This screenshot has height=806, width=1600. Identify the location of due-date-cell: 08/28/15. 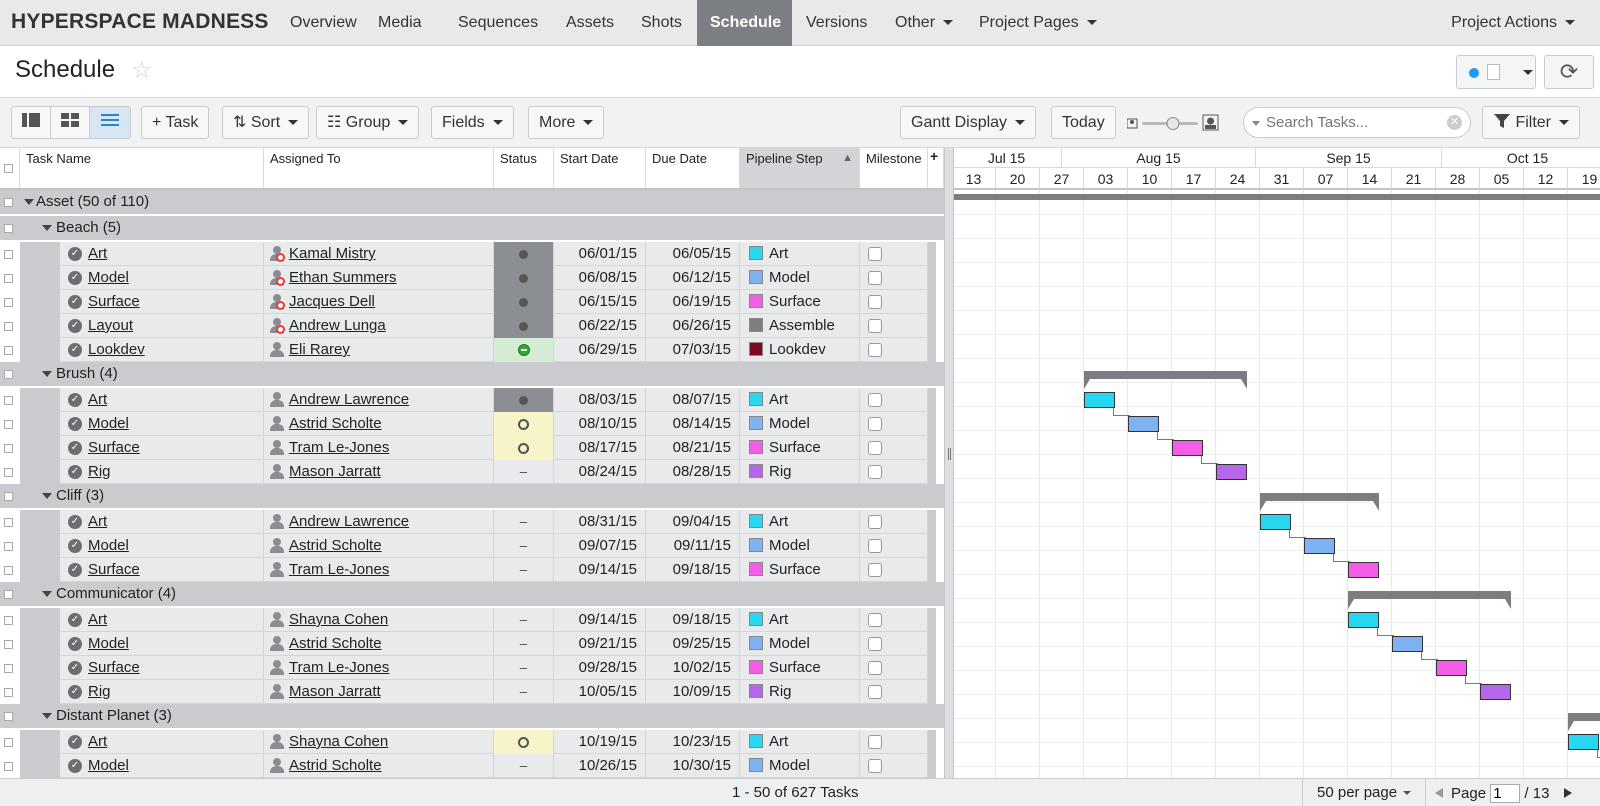
(693, 472).